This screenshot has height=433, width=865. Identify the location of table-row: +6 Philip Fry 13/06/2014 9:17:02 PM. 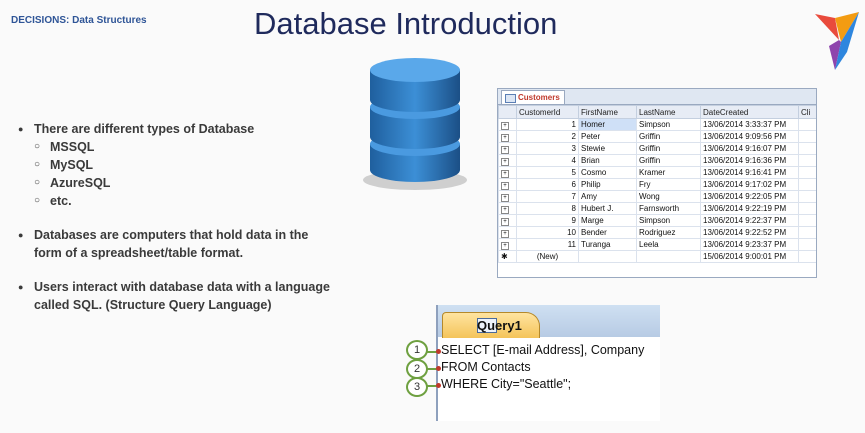
(657, 184).